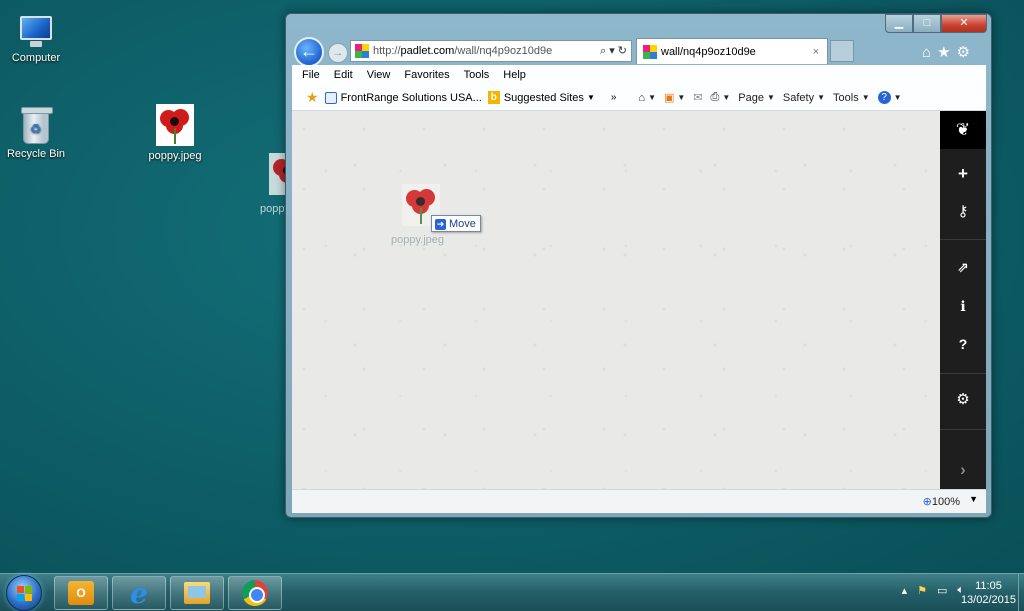 Image resolution: width=1024 pixels, height=611 pixels. What do you see at coordinates (309, 52) in the screenshot?
I see `back-button: ←` at bounding box center [309, 52].